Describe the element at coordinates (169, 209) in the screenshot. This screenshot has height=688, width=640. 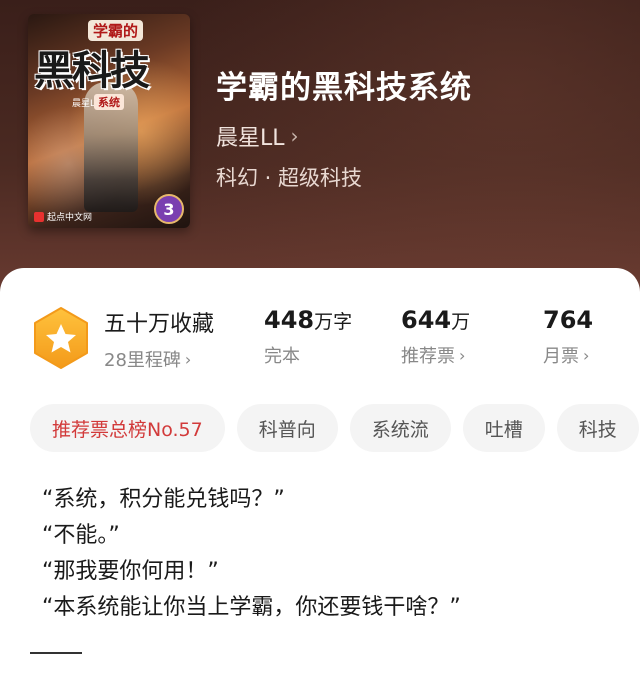
I see `cover-level-badge: 3` at that location.